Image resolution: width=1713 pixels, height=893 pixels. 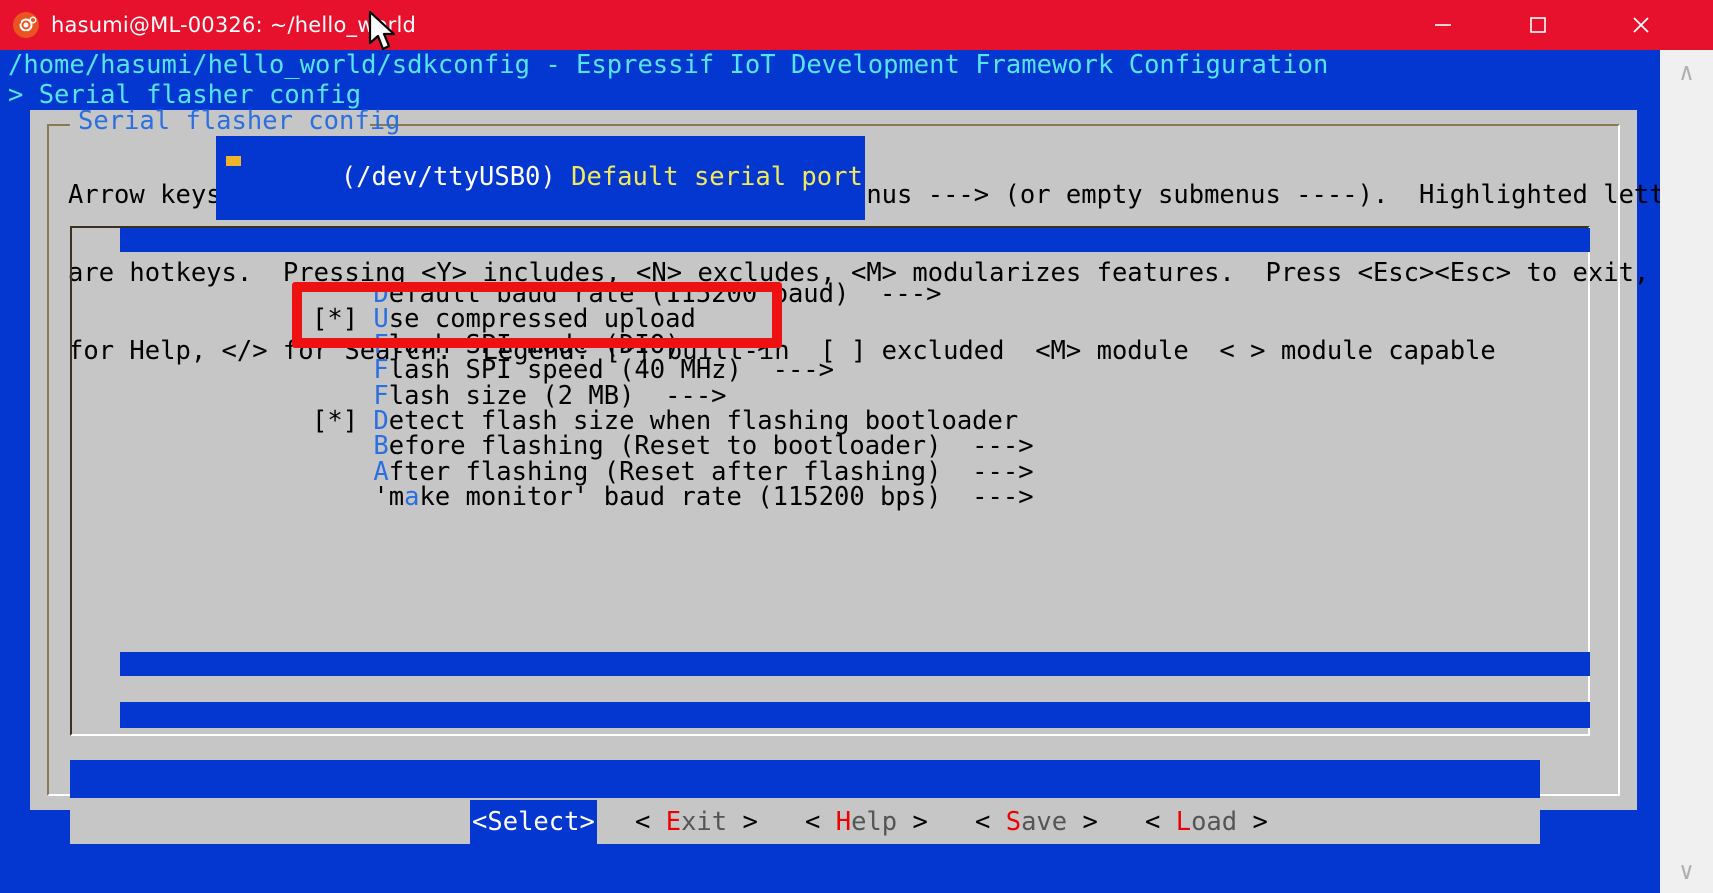 I want to click on maximize-icon, so click(x=1538, y=25).